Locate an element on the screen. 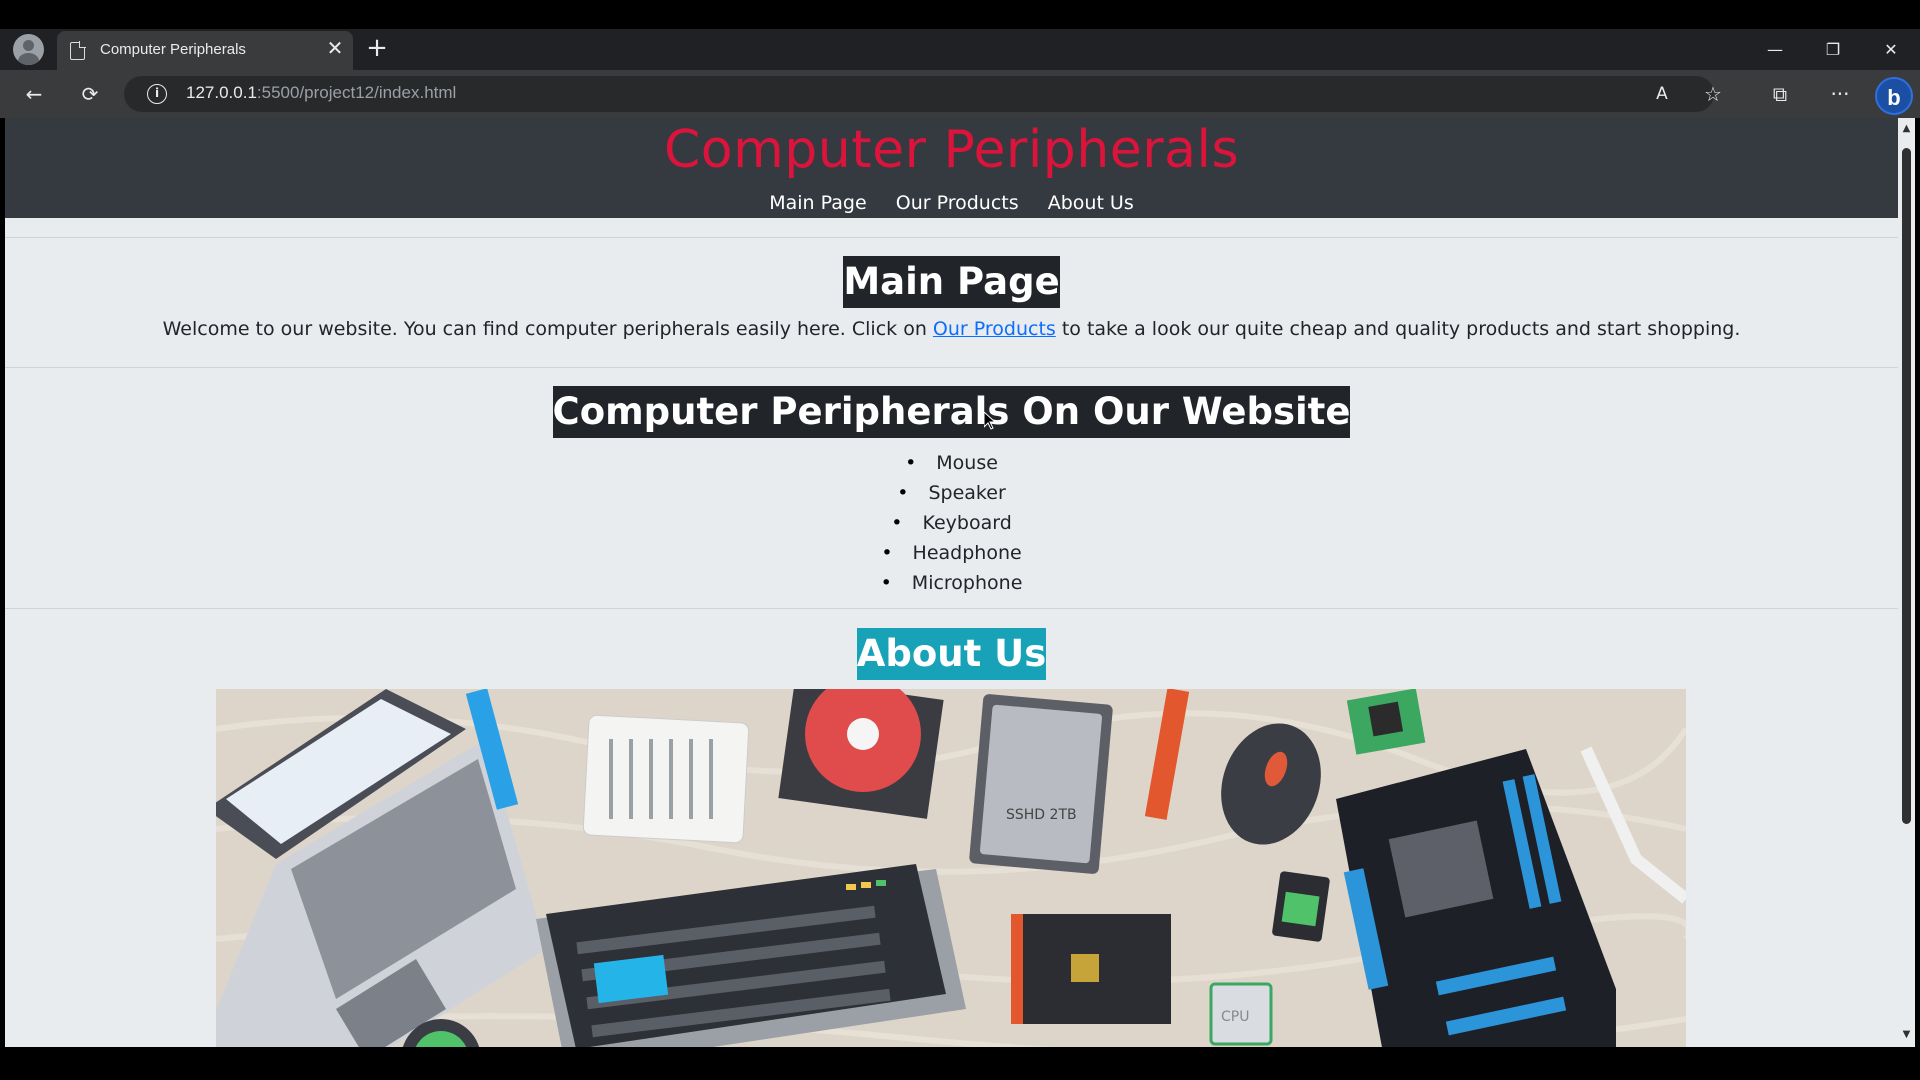  list-item: Microphone is located at coordinates (951, 583).